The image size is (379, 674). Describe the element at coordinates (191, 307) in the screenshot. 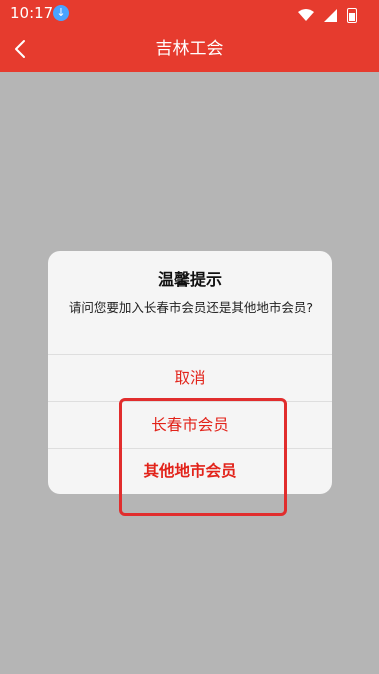

I see `dialog-message: 请问您要加入长春市会员还是其他地市会员?` at that location.